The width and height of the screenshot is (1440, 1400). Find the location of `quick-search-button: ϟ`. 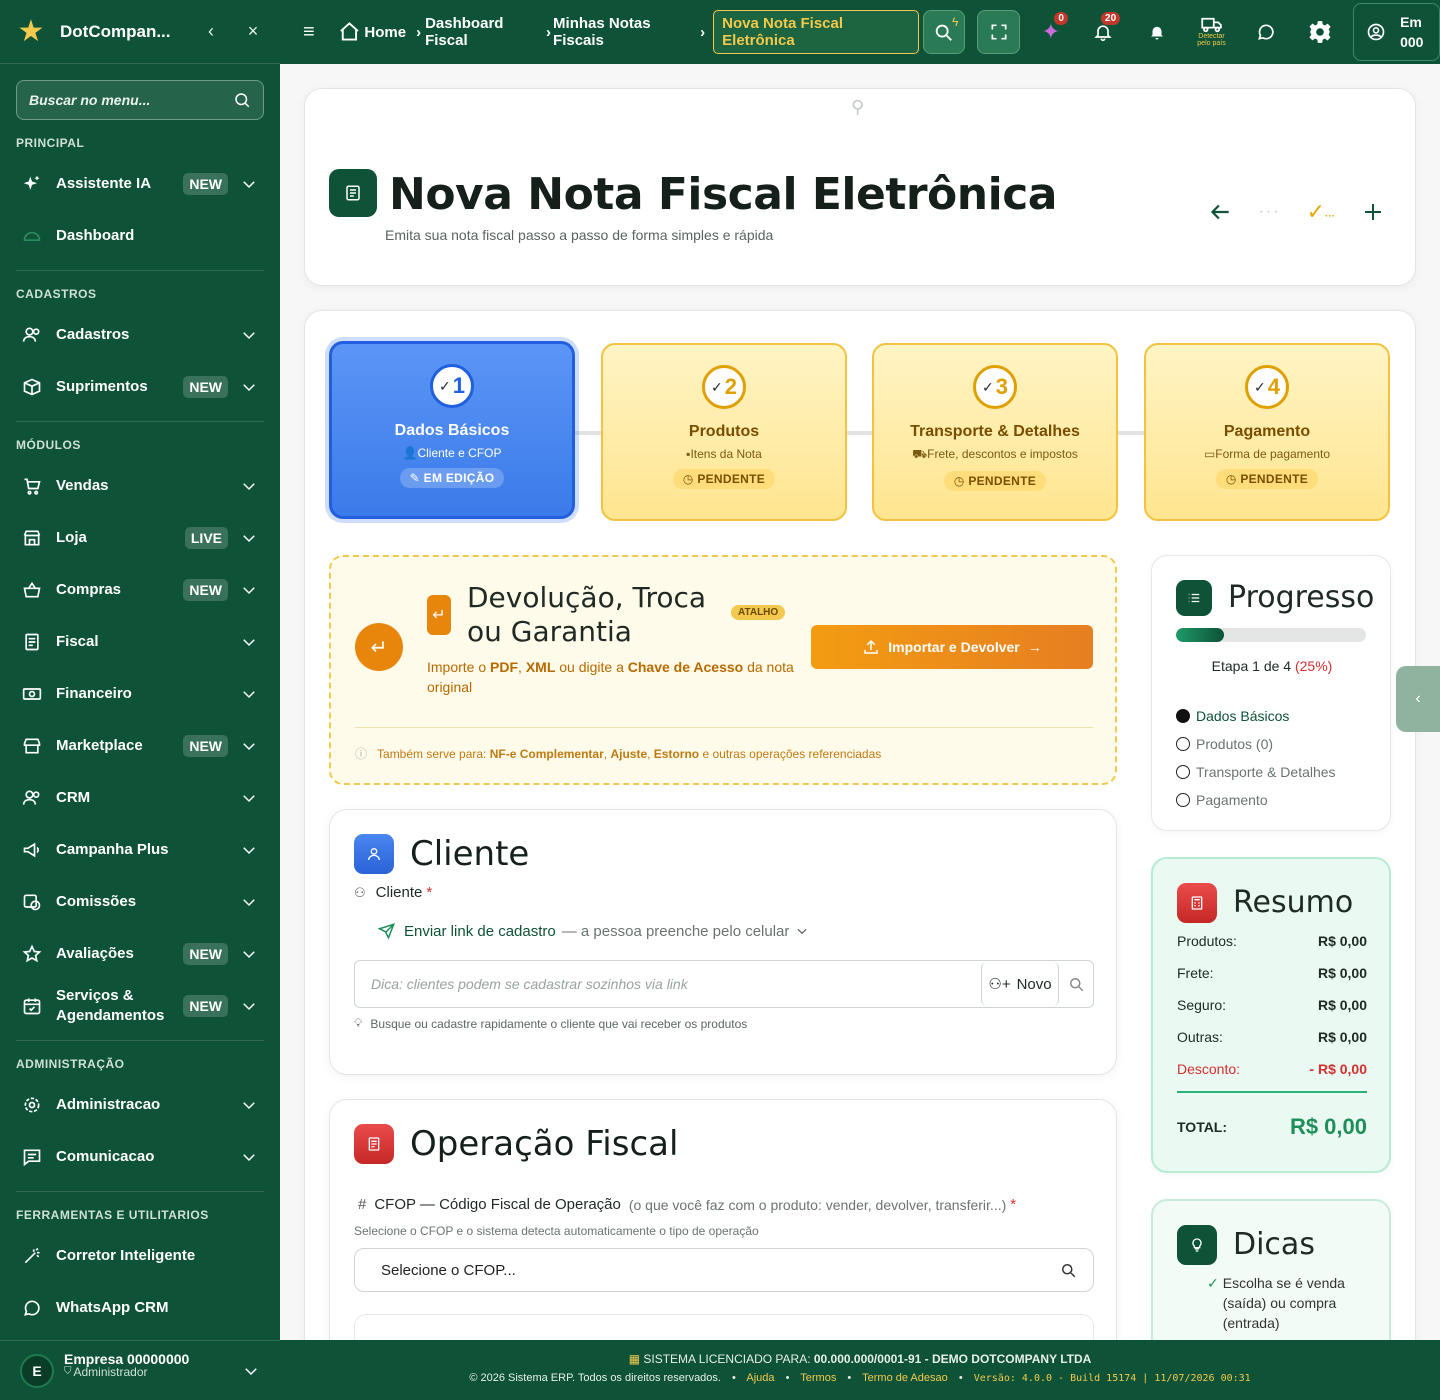

quick-search-button: ϟ is located at coordinates (944, 32).